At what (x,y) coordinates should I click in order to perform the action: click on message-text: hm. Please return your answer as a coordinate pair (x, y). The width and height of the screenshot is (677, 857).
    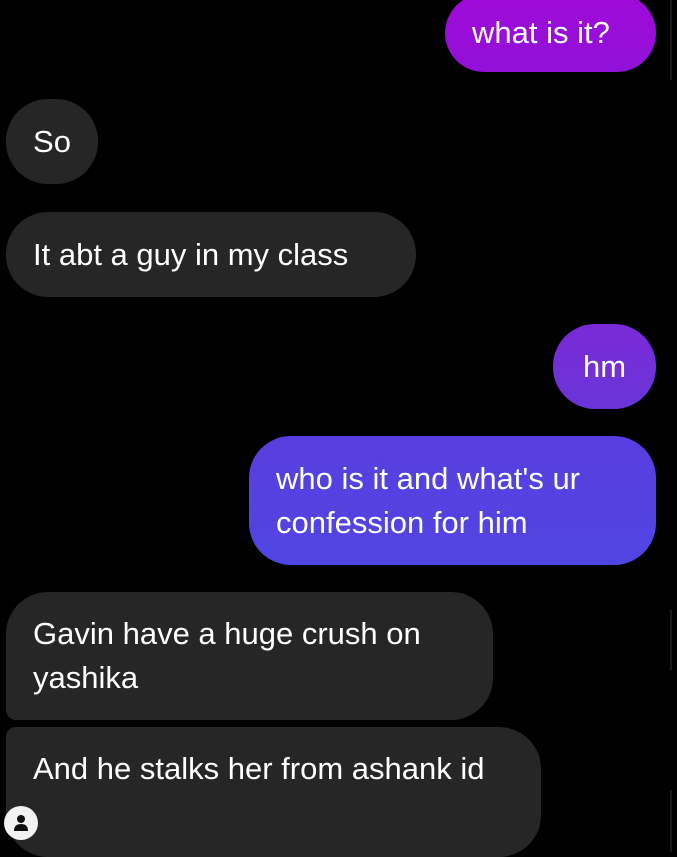
    Looking at the image, I should click on (604, 366).